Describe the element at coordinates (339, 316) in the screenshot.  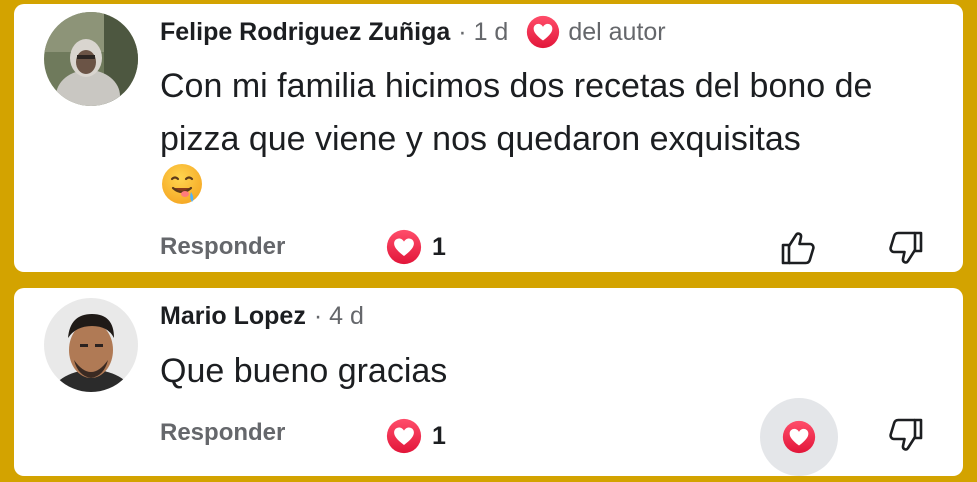
I see `comment-time: · 4 d` at that location.